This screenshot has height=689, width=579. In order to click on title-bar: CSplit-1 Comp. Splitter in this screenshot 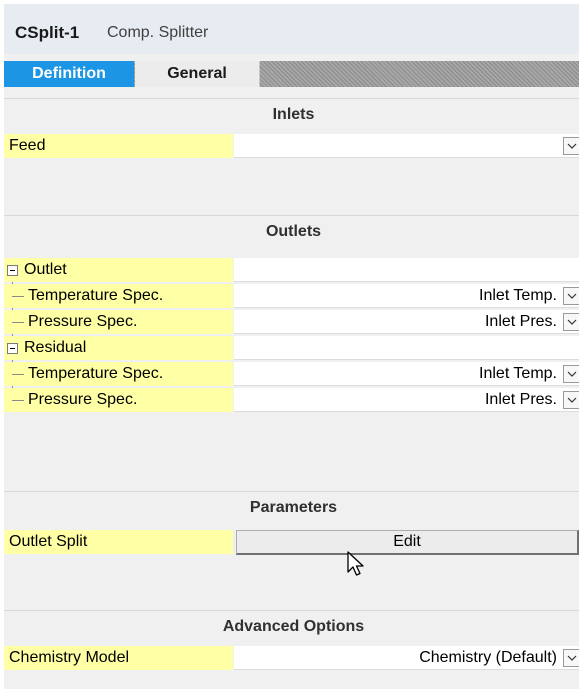, I will do `click(291, 29)`.